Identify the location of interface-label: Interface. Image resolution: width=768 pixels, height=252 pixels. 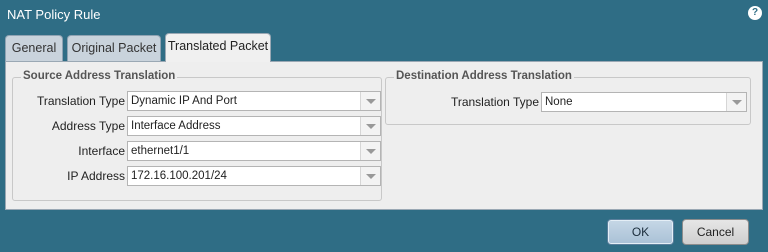
(101, 151).